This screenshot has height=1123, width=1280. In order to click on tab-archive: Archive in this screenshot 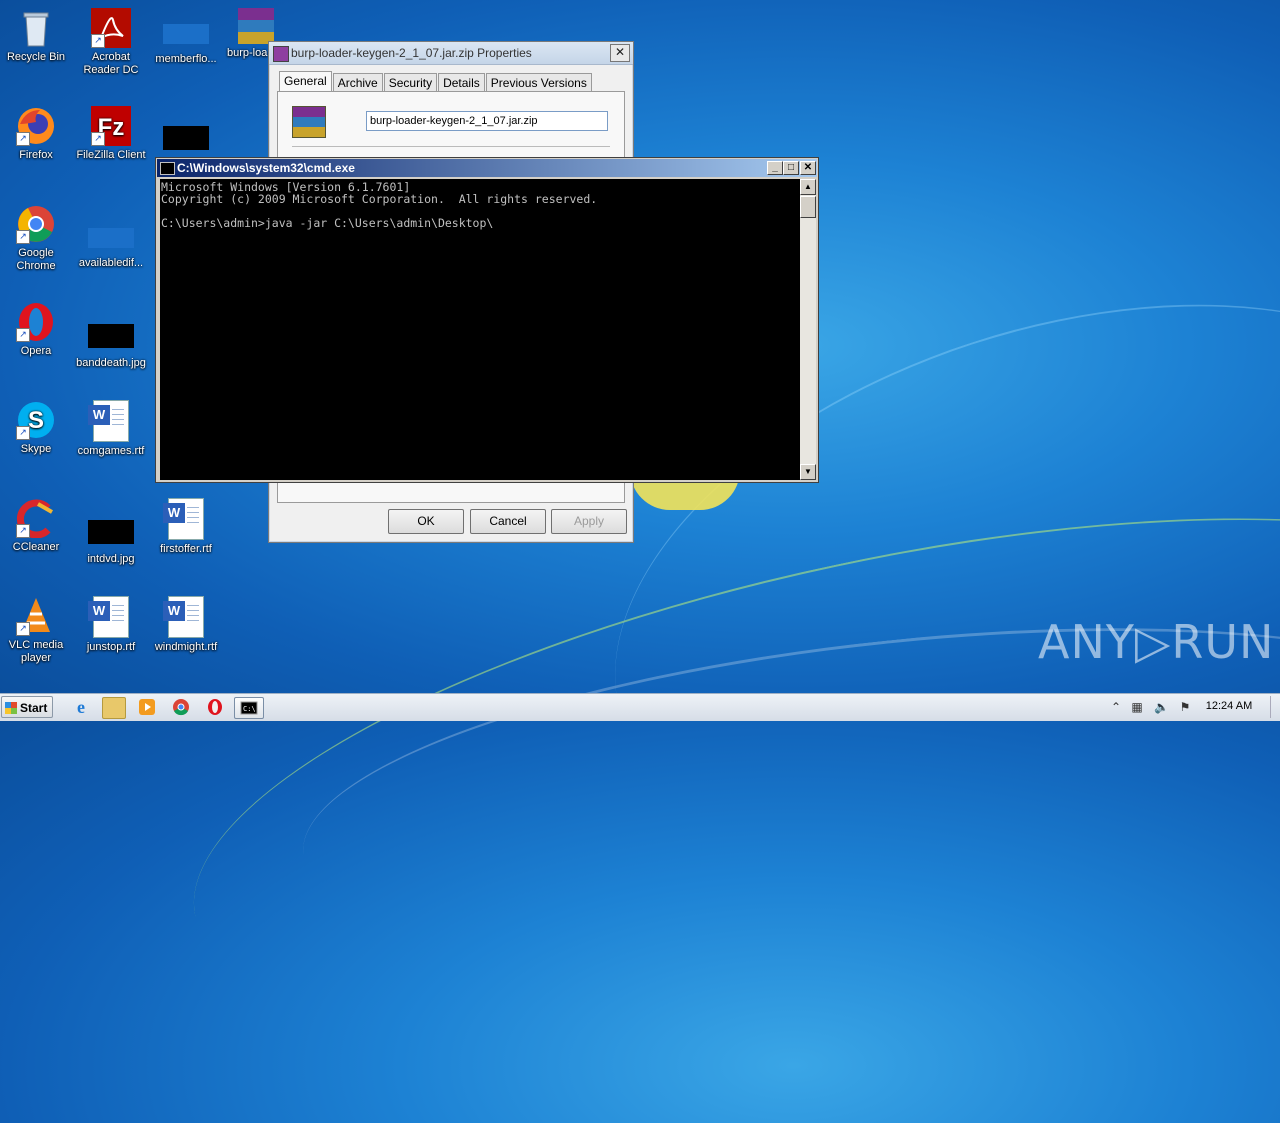, I will do `click(357, 83)`.